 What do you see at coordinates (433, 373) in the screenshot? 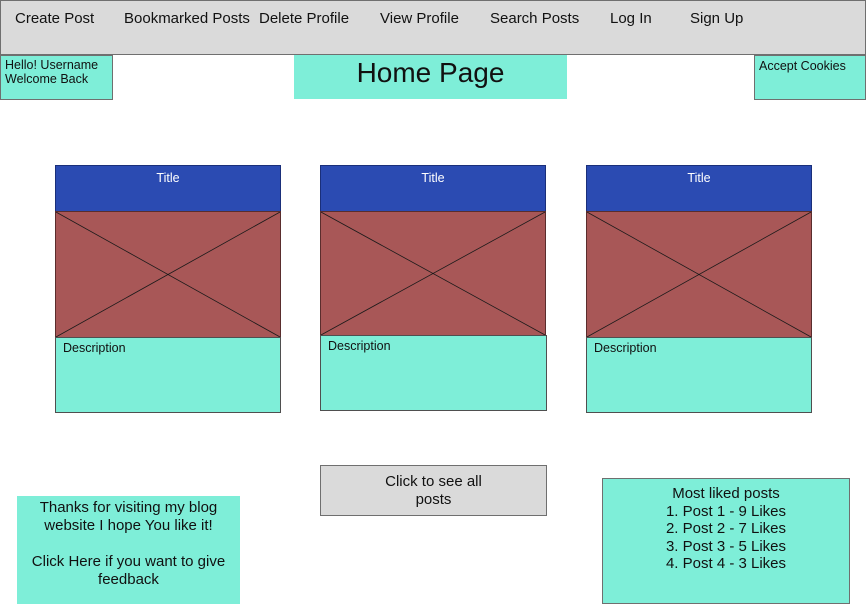
I see `post-card-2-description: Description` at bounding box center [433, 373].